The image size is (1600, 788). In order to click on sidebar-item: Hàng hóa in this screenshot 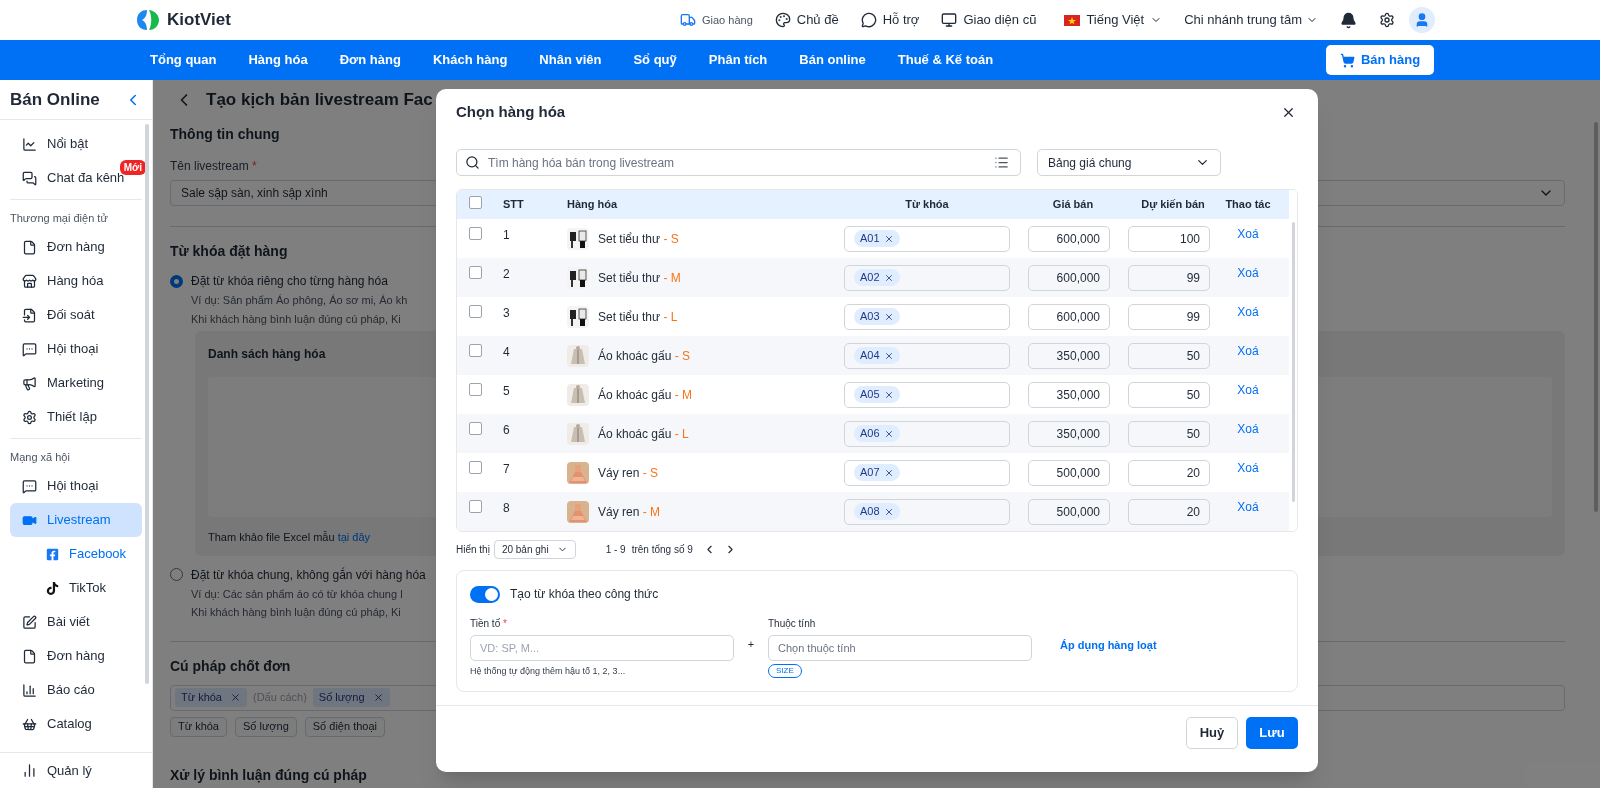, I will do `click(76, 281)`.